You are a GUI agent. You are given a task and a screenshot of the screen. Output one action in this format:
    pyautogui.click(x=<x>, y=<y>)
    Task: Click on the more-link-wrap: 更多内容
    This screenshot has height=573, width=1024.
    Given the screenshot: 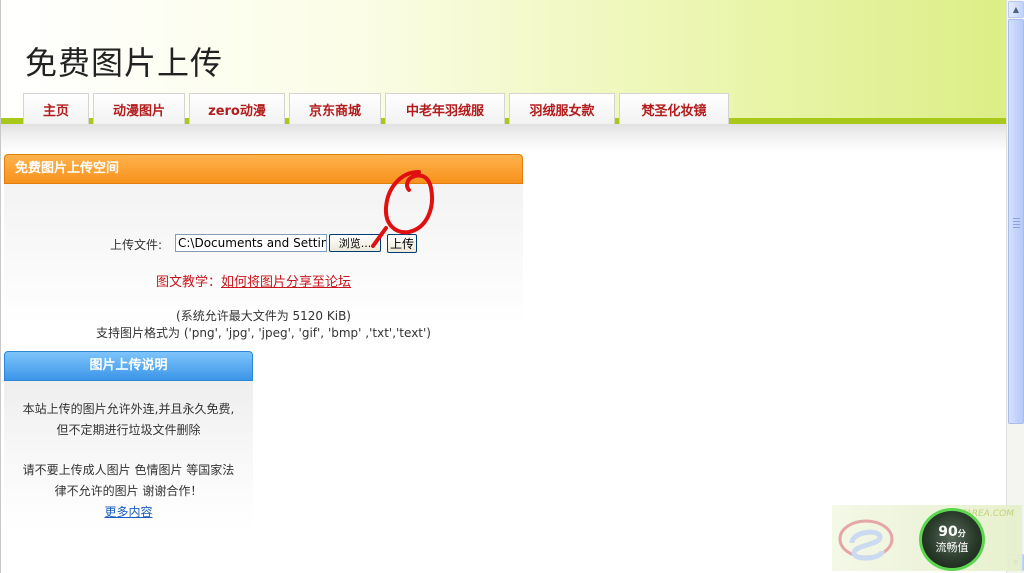 What is the action you would take?
    pyautogui.click(x=128, y=511)
    